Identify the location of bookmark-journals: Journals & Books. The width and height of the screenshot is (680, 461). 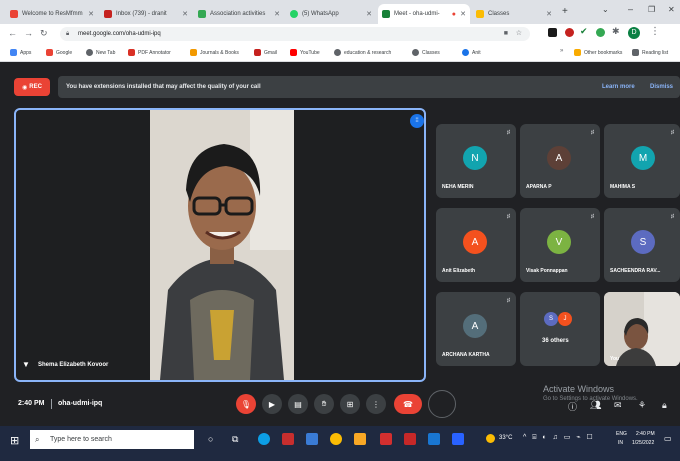
(214, 52).